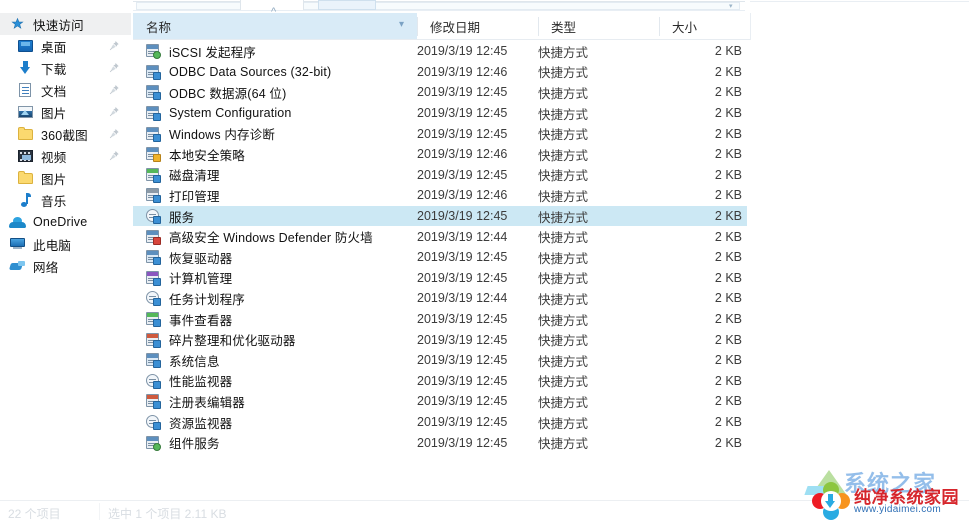  Describe the element at coordinates (189, 298) in the screenshot. I see `row-name-cell: 任务计划程序` at that location.